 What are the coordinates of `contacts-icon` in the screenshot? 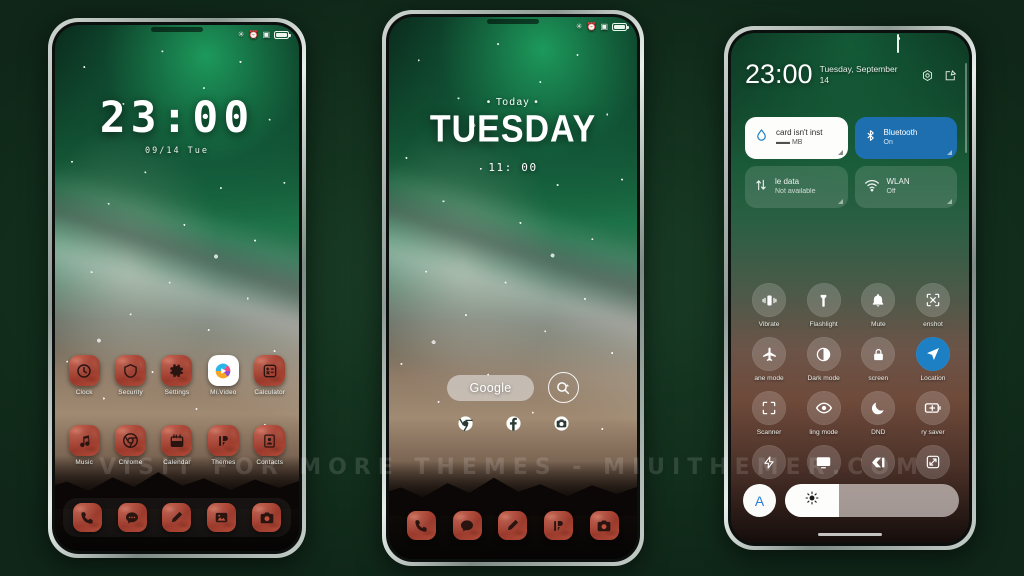 It's located at (270, 440).